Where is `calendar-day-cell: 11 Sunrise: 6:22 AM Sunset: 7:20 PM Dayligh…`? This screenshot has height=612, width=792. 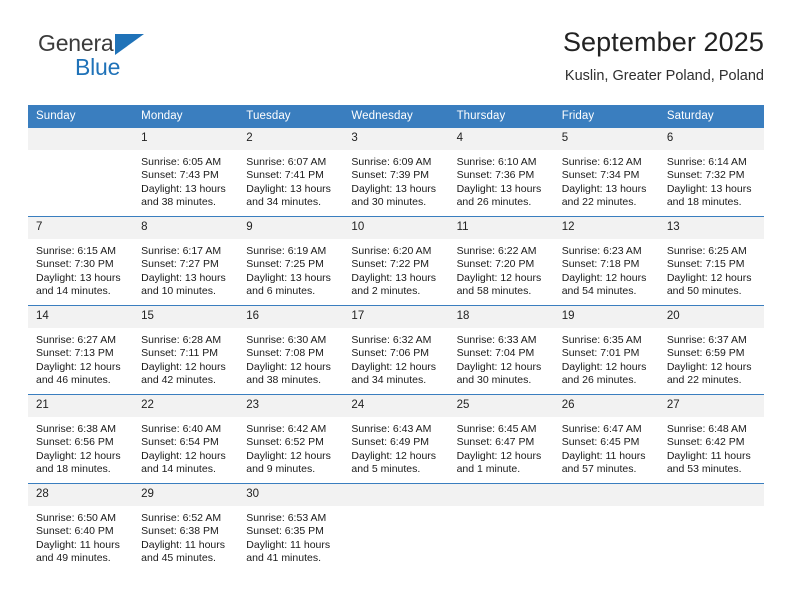
calendar-day-cell: 11 Sunrise: 6:22 AM Sunset: 7:20 PM Dayligh… is located at coordinates (501, 261).